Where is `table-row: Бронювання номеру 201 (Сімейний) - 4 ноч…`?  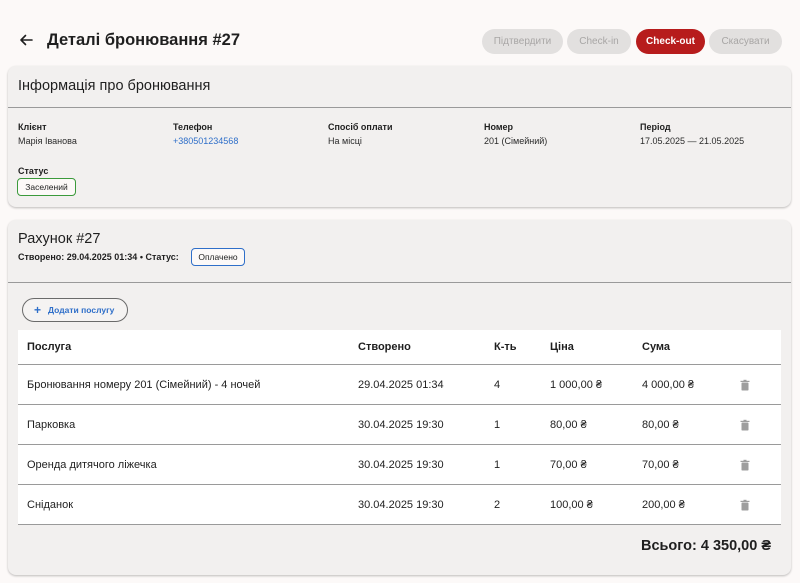 table-row: Бронювання номеру 201 (Сімейний) - 4 ноч… is located at coordinates (399, 385).